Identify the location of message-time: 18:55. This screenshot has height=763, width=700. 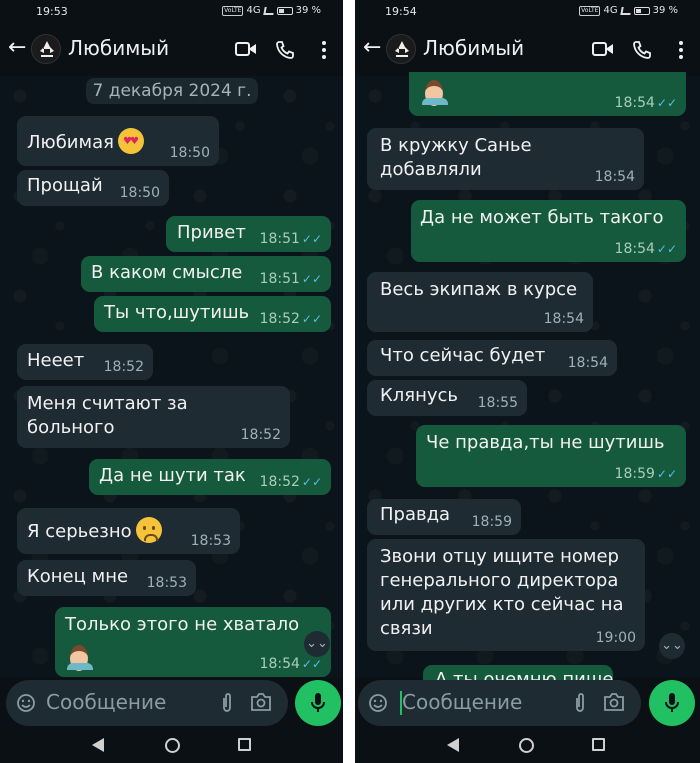
(497, 403).